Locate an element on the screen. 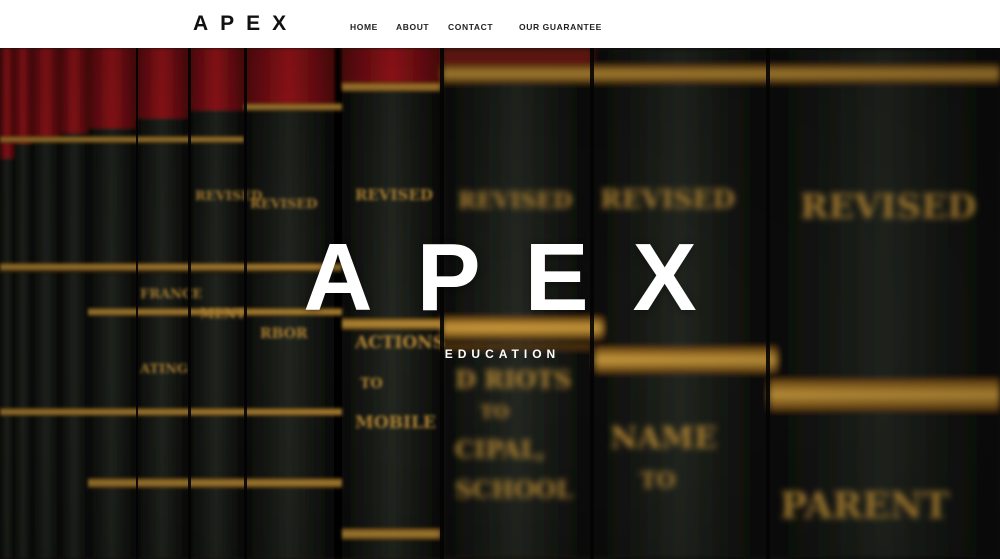  brand-logo: APEX is located at coordinates (245, 24).